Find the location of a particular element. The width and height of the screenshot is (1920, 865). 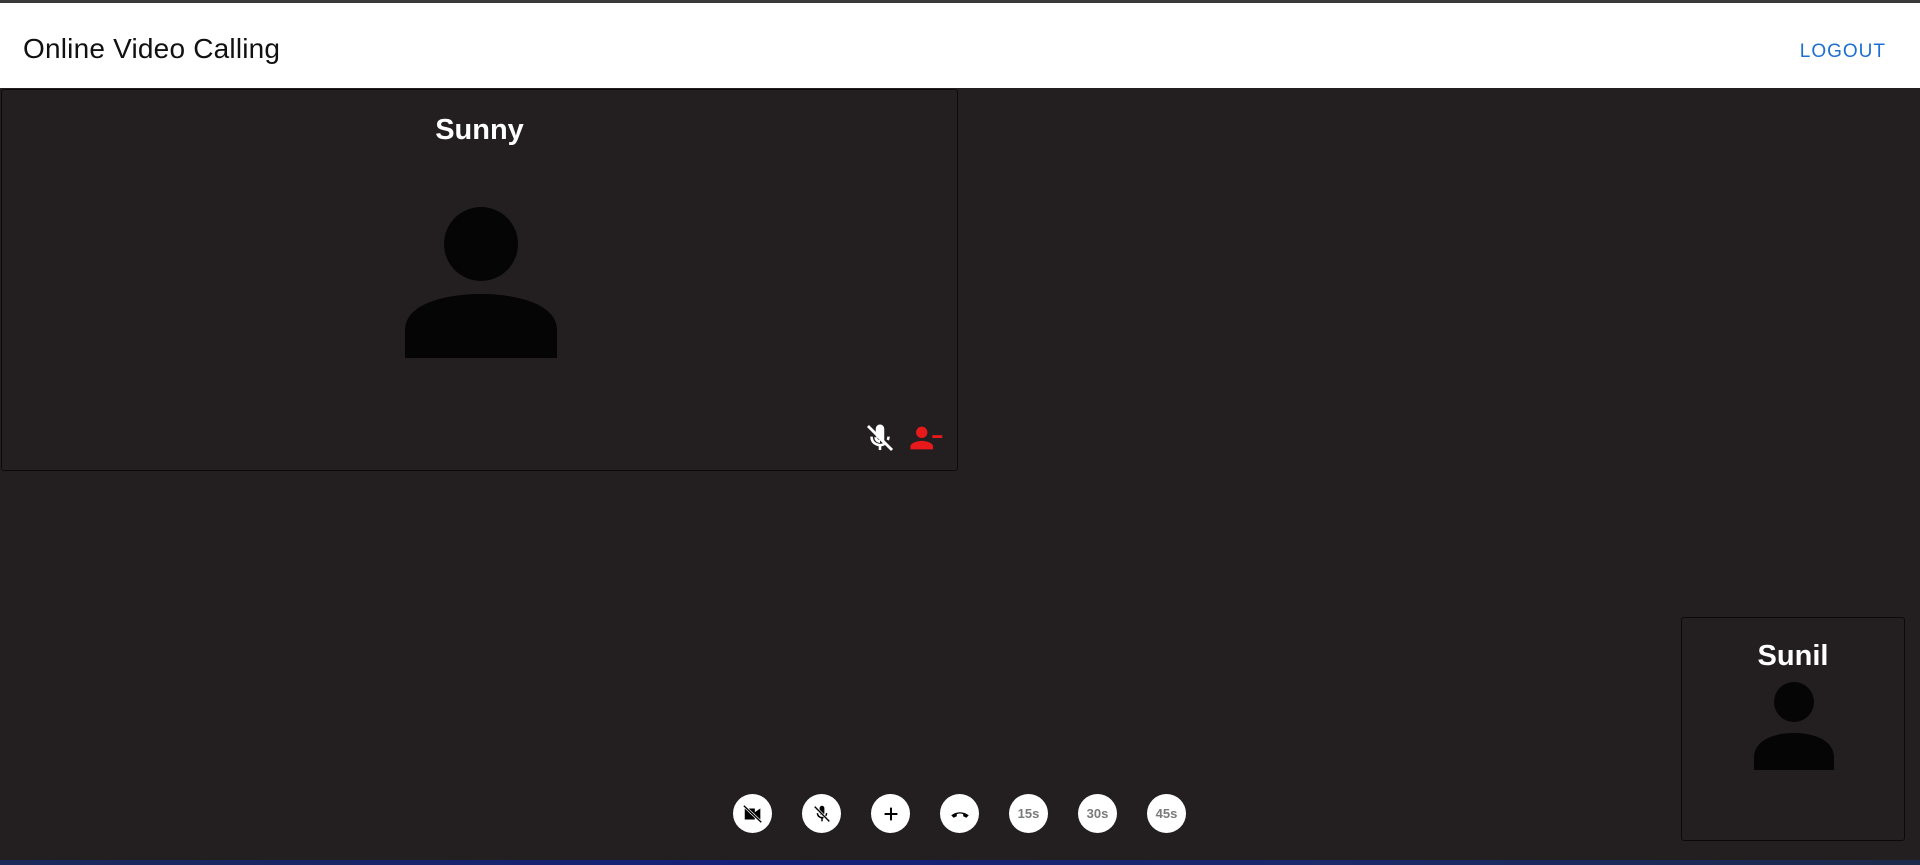

add-participant-button is located at coordinates (890, 813).